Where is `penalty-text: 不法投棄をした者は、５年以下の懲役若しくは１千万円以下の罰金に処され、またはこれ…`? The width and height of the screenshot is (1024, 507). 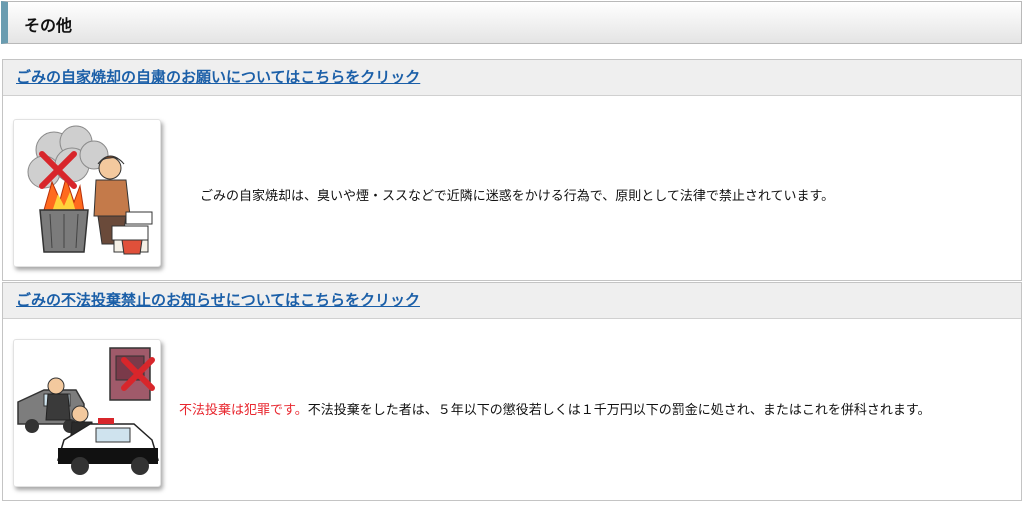 penalty-text: 不法投棄をした者は、５年以下の懲役若しくは１千万円以下の罰金に処され、またはこれ… is located at coordinates (619, 410).